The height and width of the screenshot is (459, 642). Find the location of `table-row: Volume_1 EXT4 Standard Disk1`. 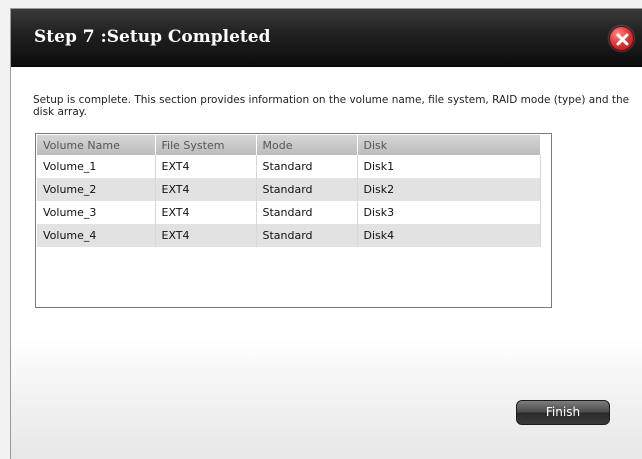

table-row: Volume_1 EXT4 Standard Disk1 is located at coordinates (289, 166).